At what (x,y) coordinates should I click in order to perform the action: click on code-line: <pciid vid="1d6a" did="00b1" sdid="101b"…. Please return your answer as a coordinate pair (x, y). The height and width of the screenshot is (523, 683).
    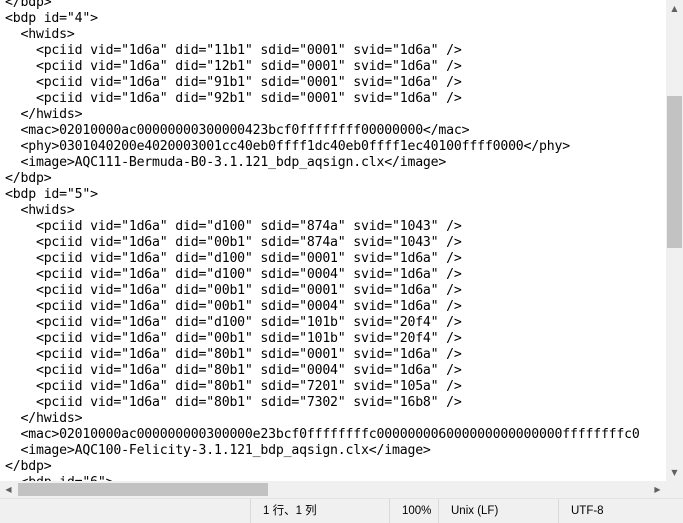
    Looking at the image, I should click on (233, 338).